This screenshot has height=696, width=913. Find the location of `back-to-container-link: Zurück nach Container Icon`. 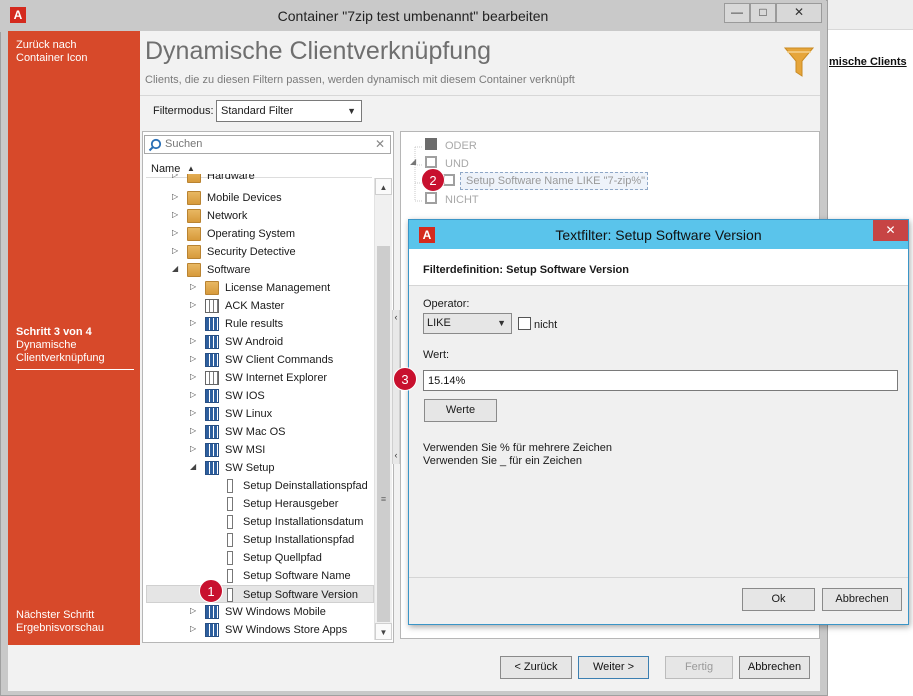

back-to-container-link: Zurück nach Container Icon is located at coordinates (76, 52).